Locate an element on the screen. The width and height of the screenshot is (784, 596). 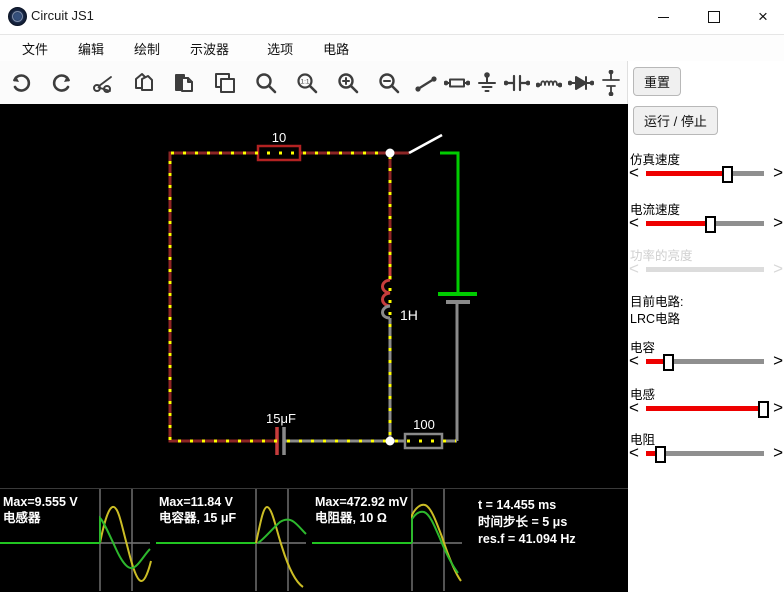
sim-speed-slider: < > is located at coordinates (706, 173).